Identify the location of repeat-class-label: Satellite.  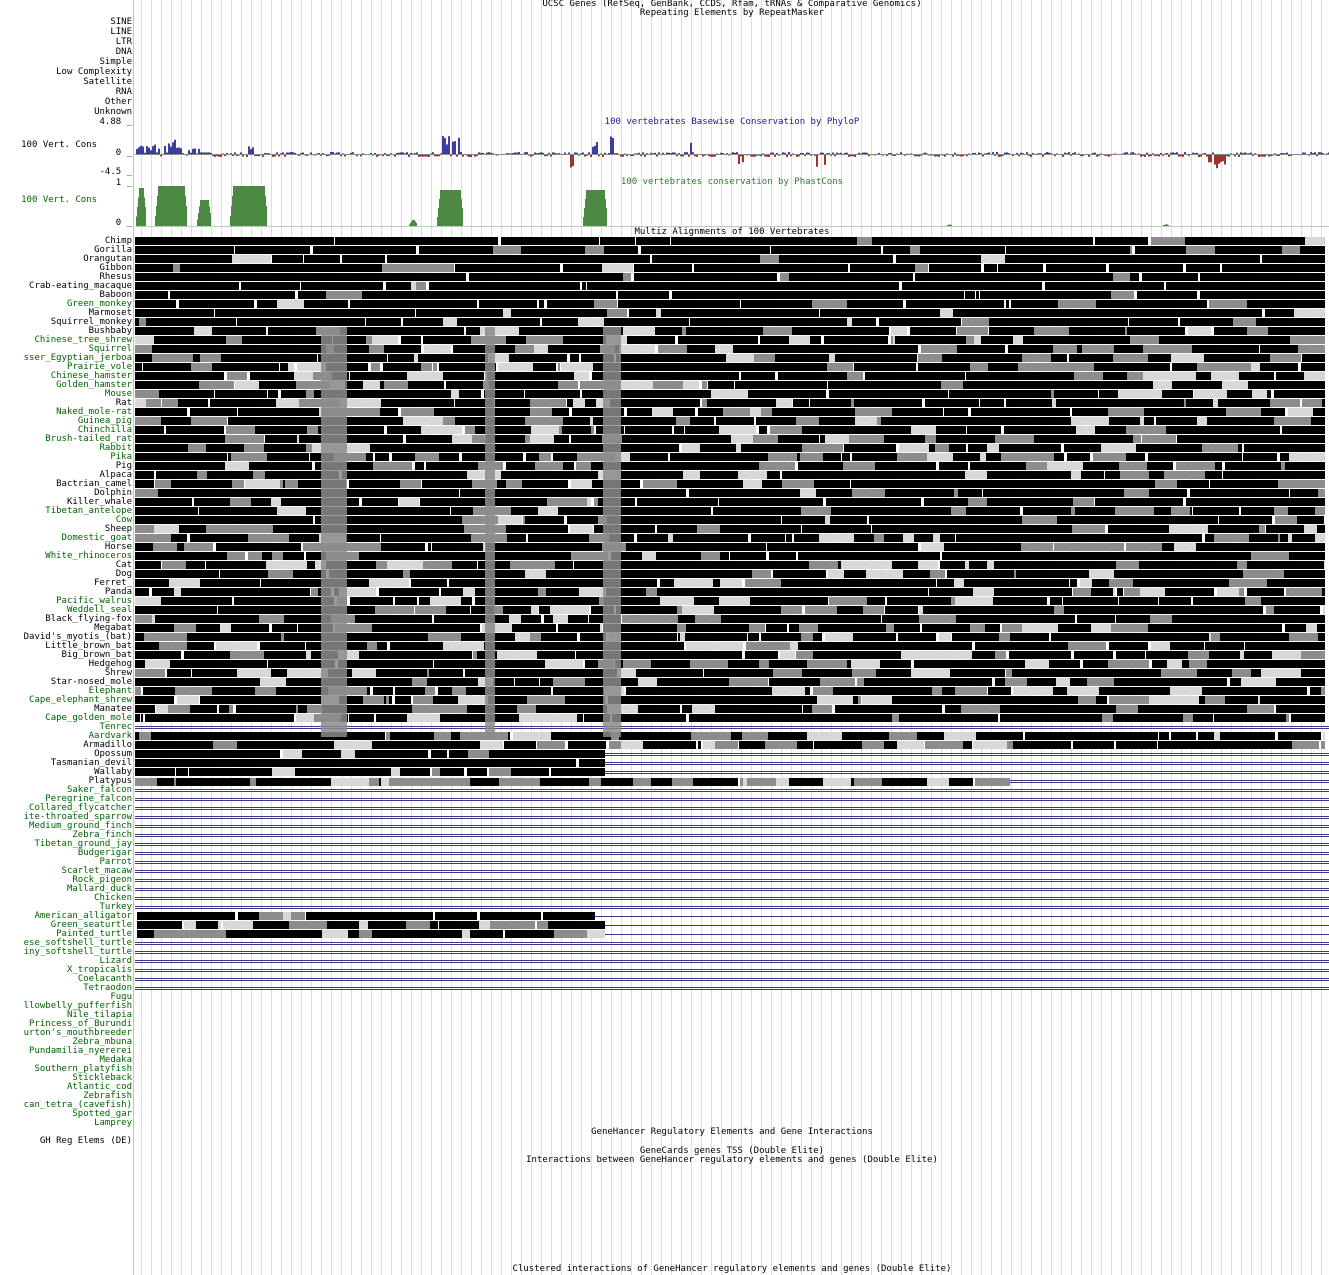
(107, 82).